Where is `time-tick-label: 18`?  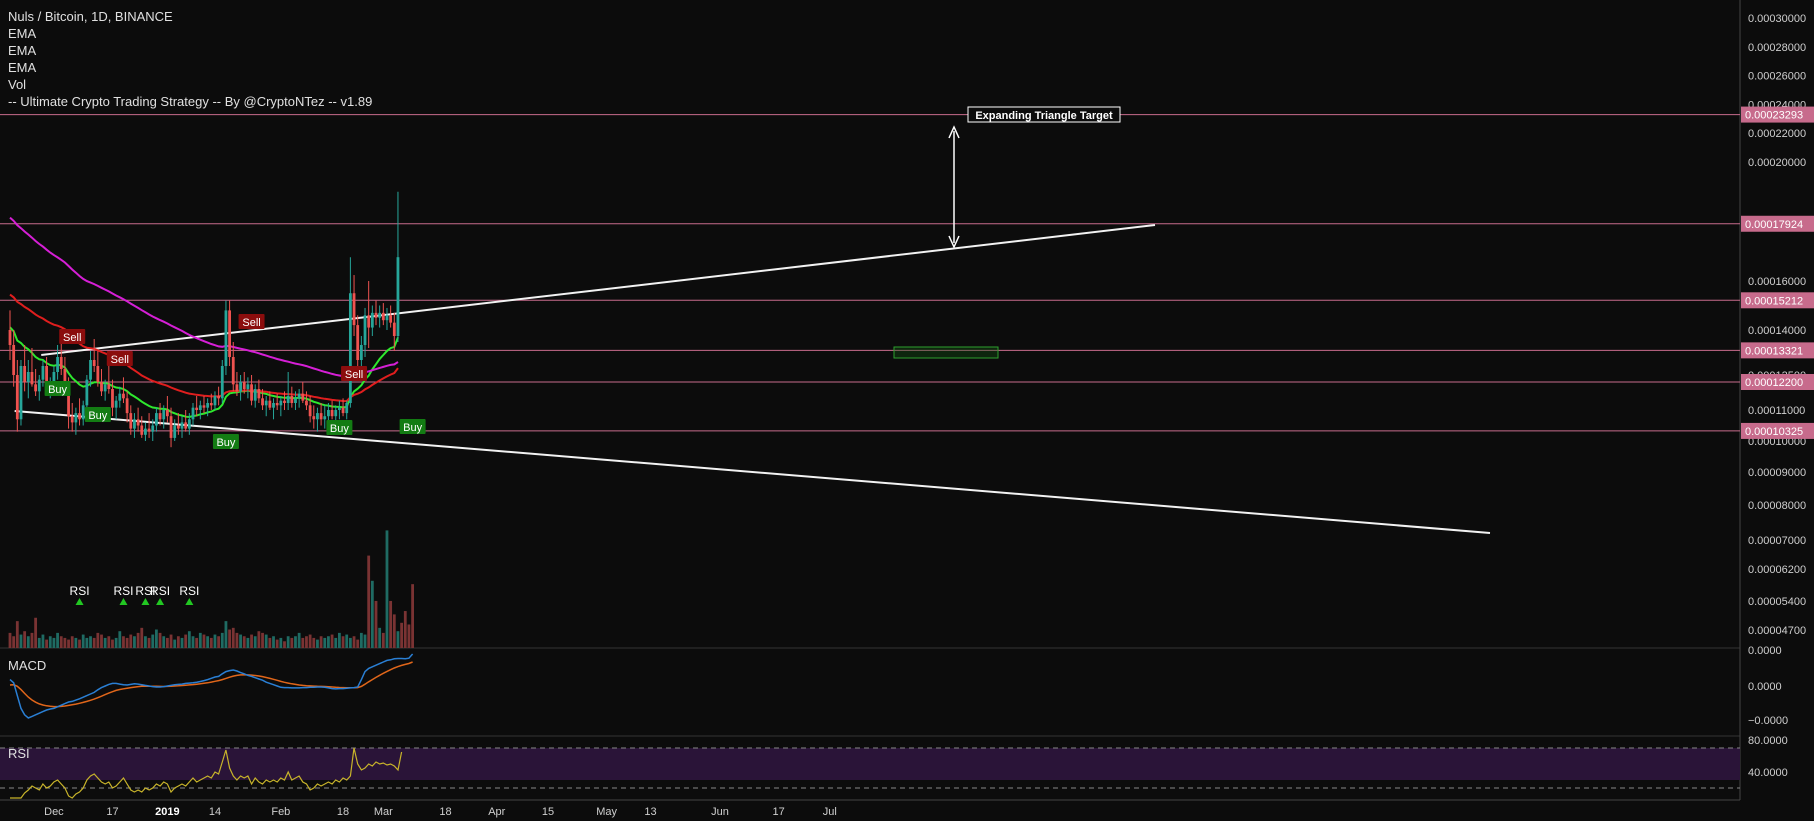
time-tick-label: 18 is located at coordinates (445, 812).